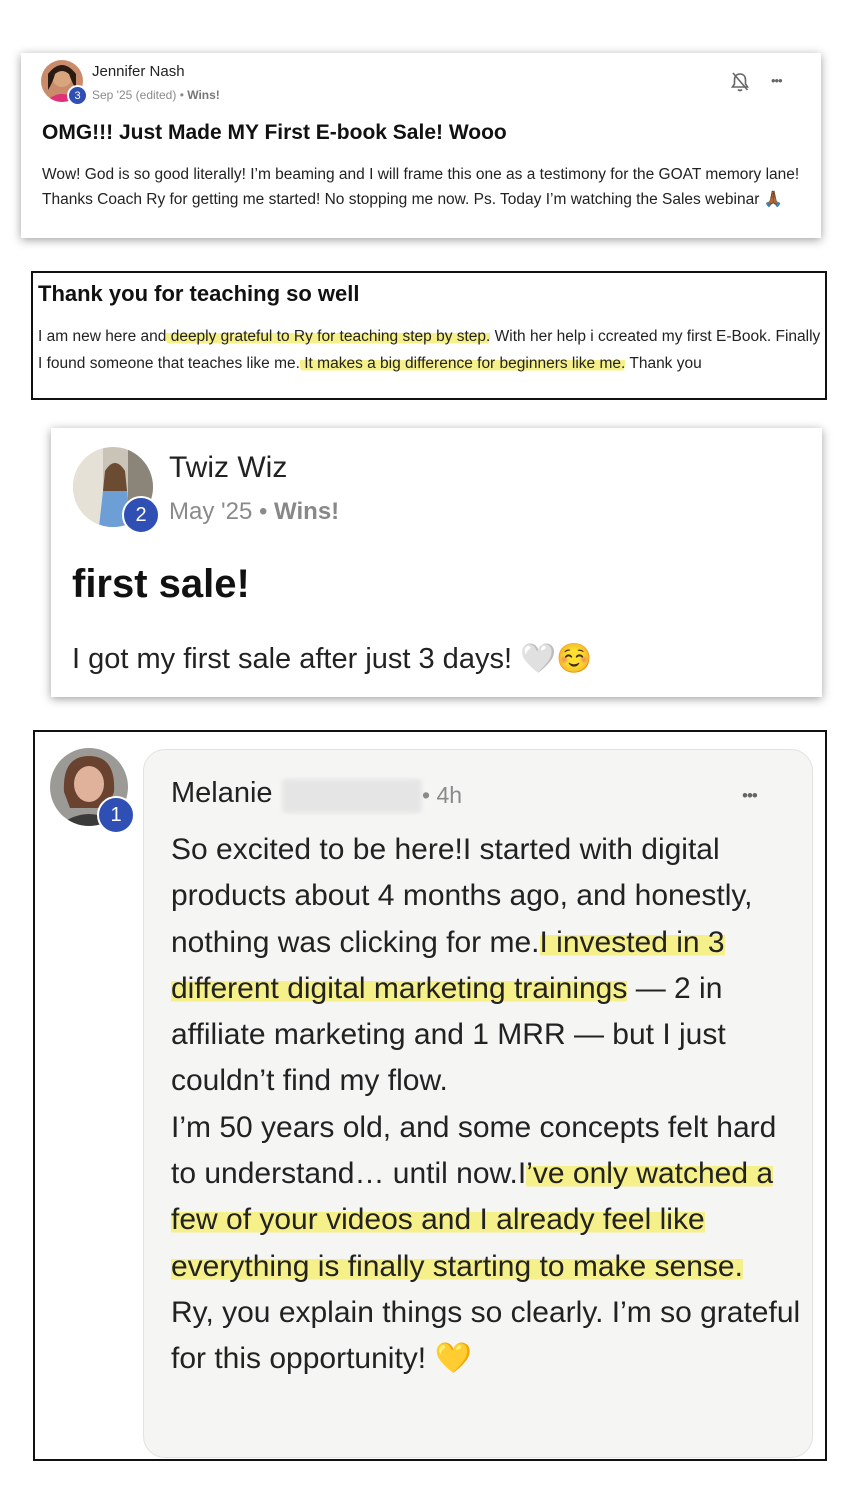 Image resolution: width=844 pixels, height=1500 pixels. What do you see at coordinates (116, 815) in the screenshot?
I see `level-badge: 1` at bounding box center [116, 815].